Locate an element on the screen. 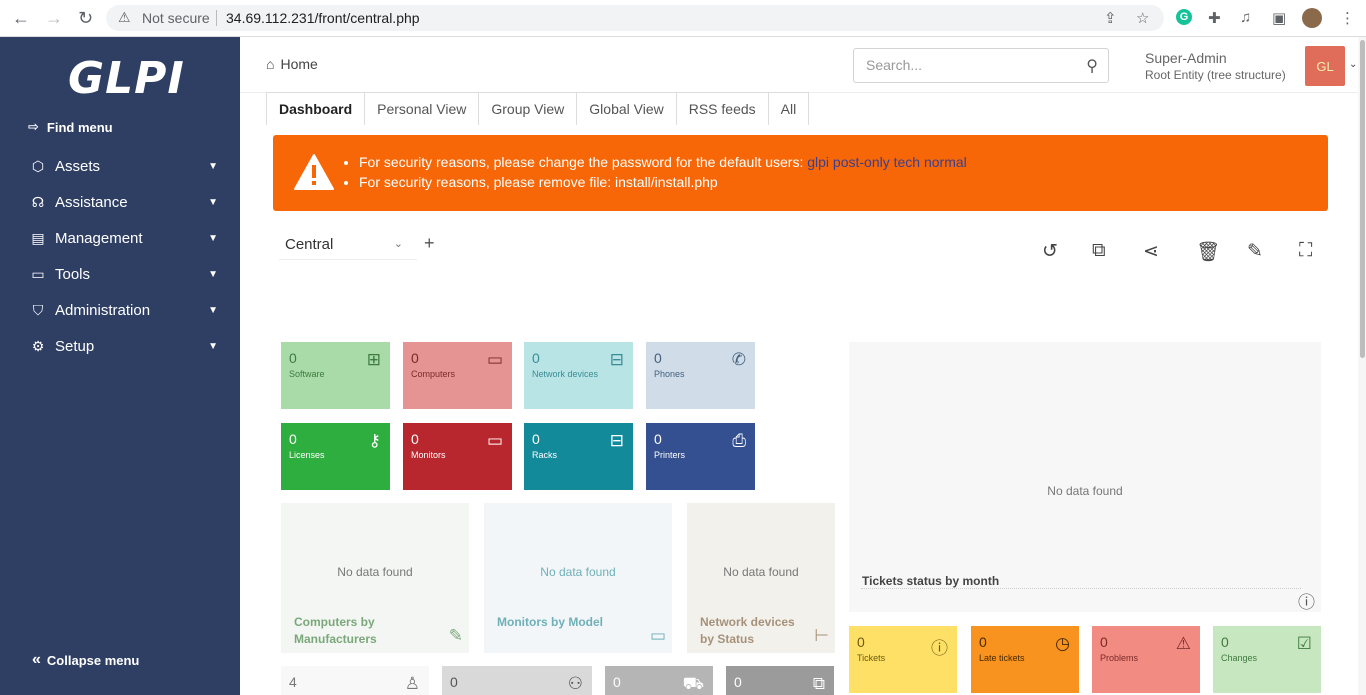 The height and width of the screenshot is (695, 1366). card-users: 4 ♙ is located at coordinates (355, 680).